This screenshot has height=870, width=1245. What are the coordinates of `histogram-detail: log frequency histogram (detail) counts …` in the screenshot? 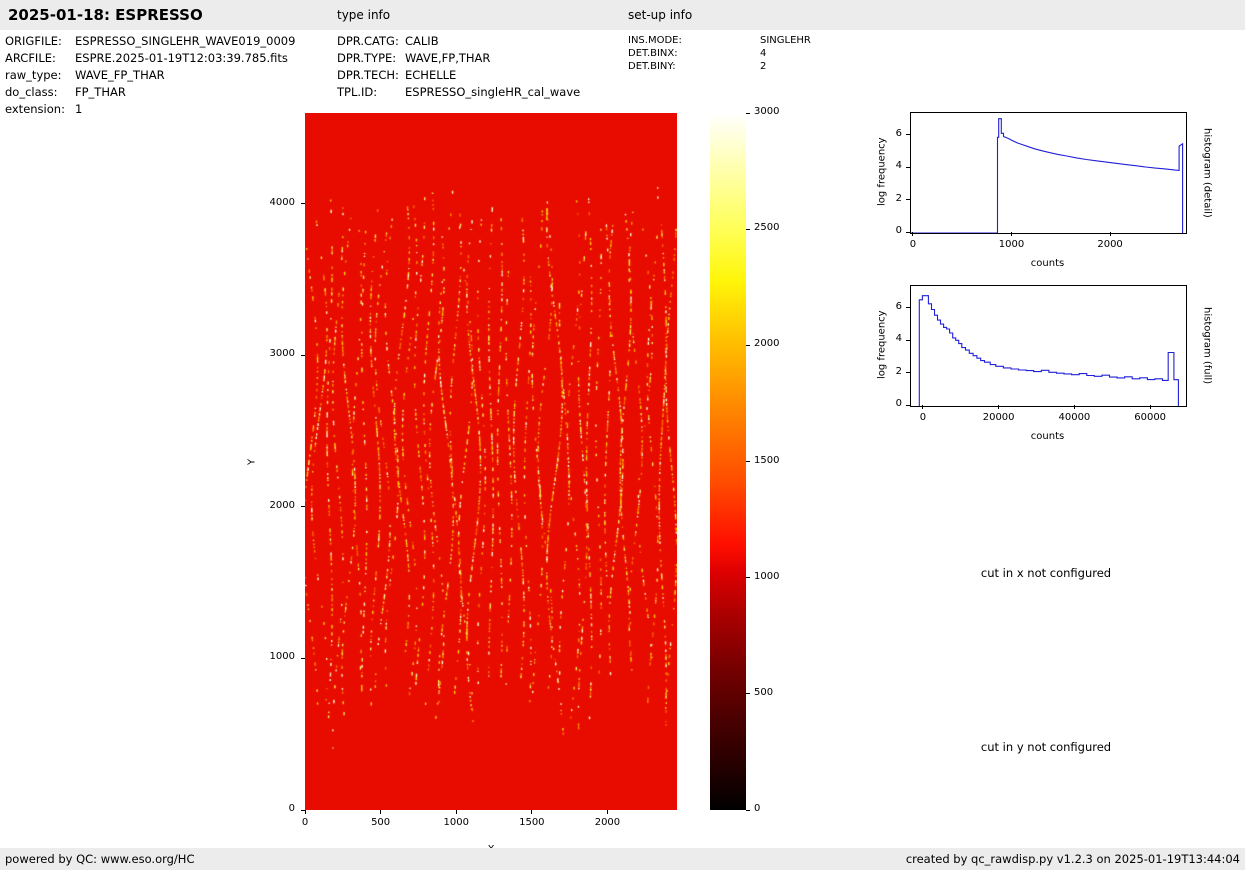 It's located at (1045, 190).